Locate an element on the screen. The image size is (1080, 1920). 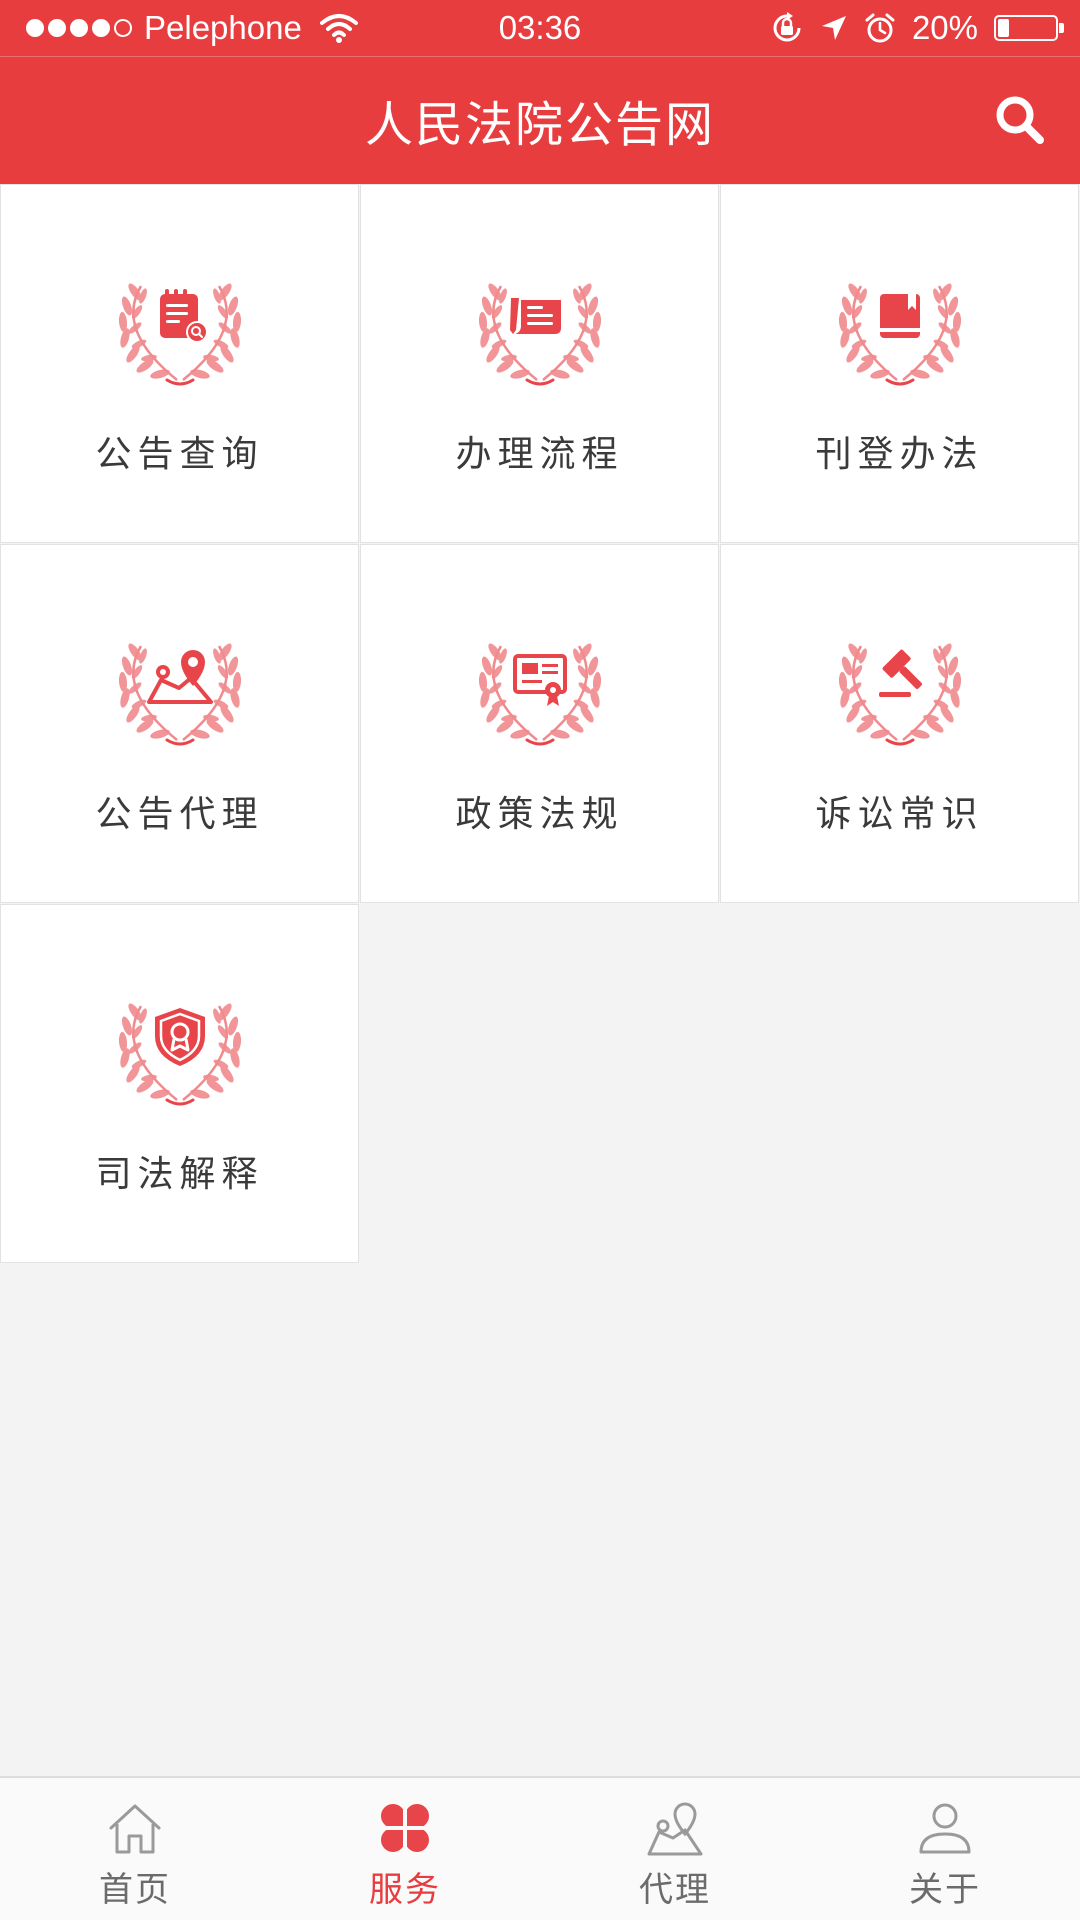
status-left: Pelephone is located at coordinates (192, 28).